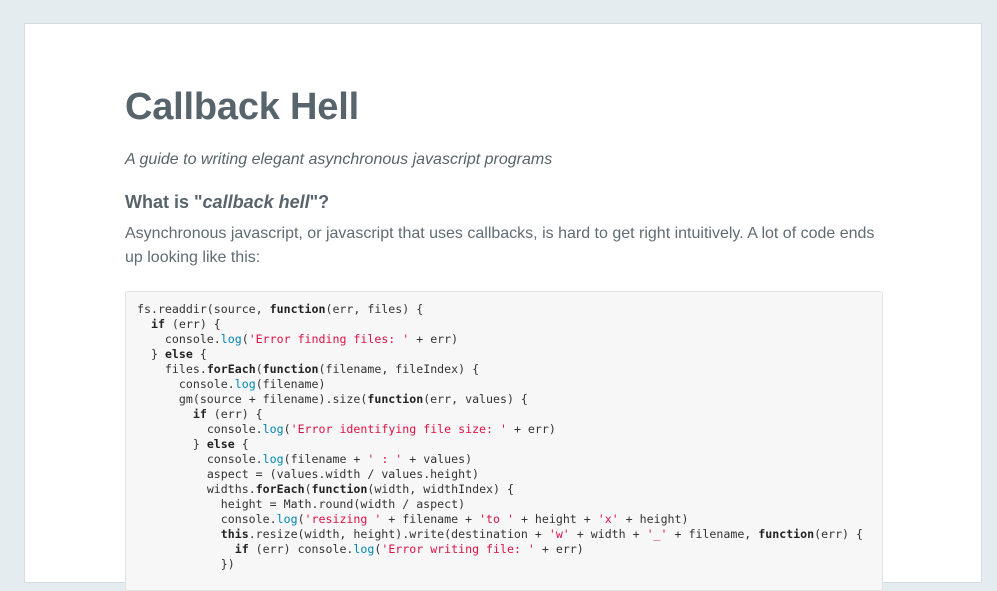 The width and height of the screenshot is (997, 591). What do you see at coordinates (242, 107) in the screenshot?
I see `page-title: Callback Hell` at bounding box center [242, 107].